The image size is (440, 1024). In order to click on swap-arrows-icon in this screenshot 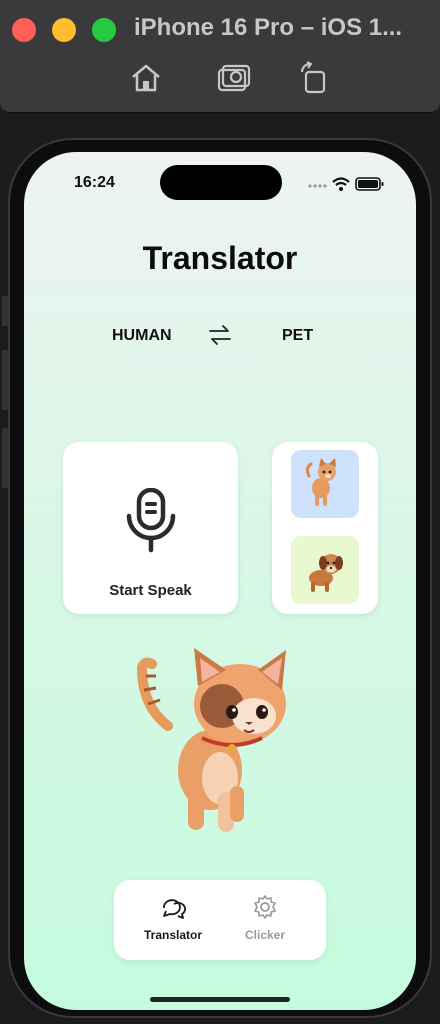, I will do `click(220, 335)`.